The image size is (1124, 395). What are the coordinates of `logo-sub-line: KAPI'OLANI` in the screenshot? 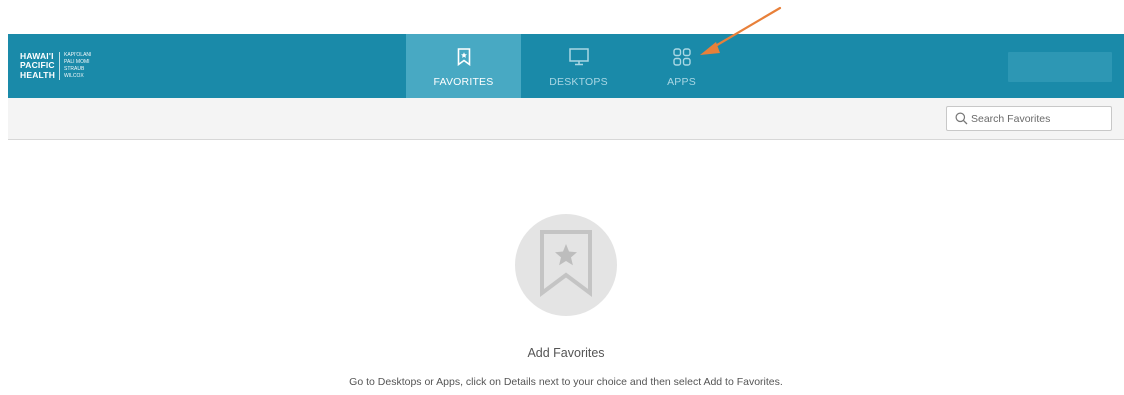 It's located at (78, 55).